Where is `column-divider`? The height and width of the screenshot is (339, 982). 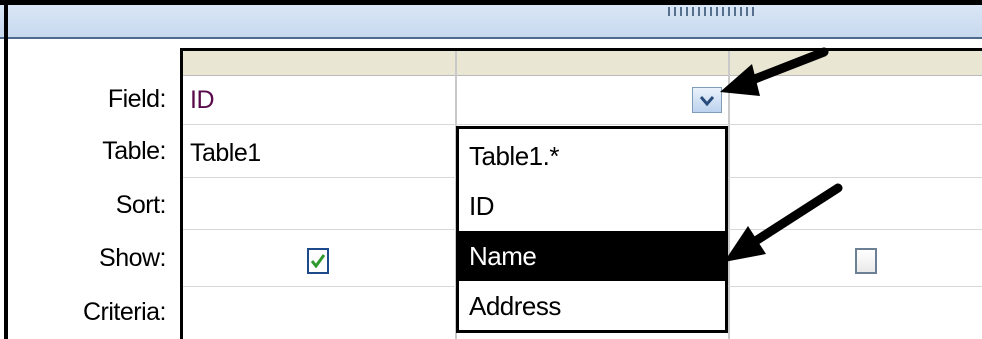
column-divider is located at coordinates (729, 195).